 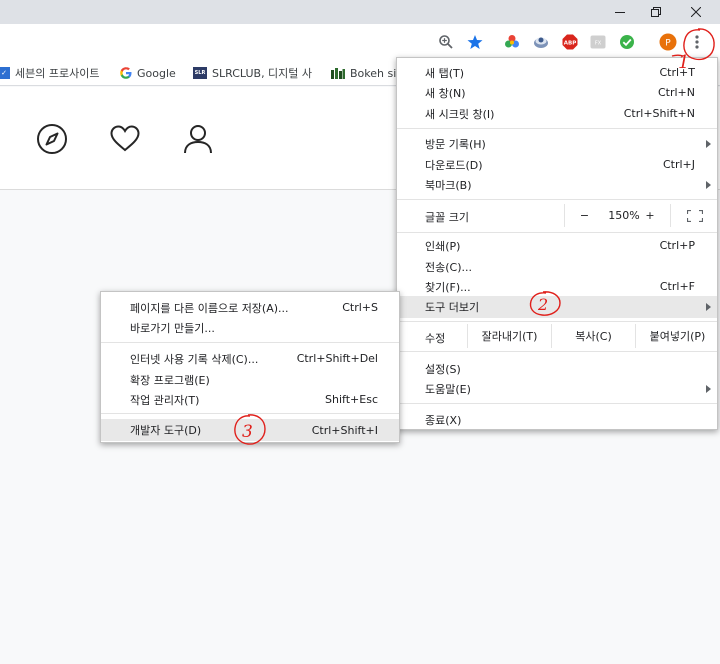 I want to click on restore-button, so click(x=656, y=12).